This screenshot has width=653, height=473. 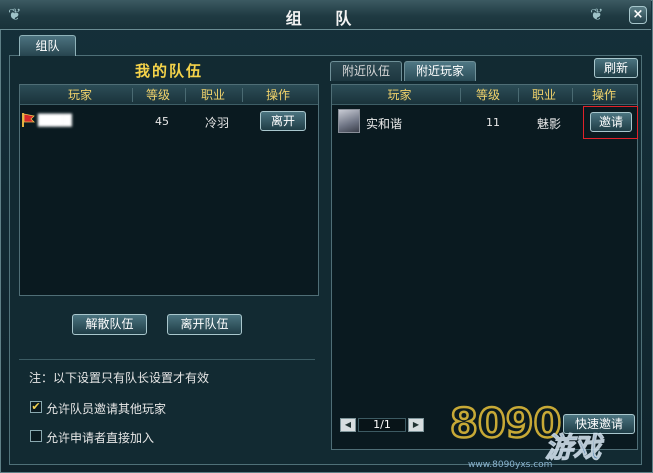 What do you see at coordinates (349, 121) in the screenshot?
I see `player-avatar` at bounding box center [349, 121].